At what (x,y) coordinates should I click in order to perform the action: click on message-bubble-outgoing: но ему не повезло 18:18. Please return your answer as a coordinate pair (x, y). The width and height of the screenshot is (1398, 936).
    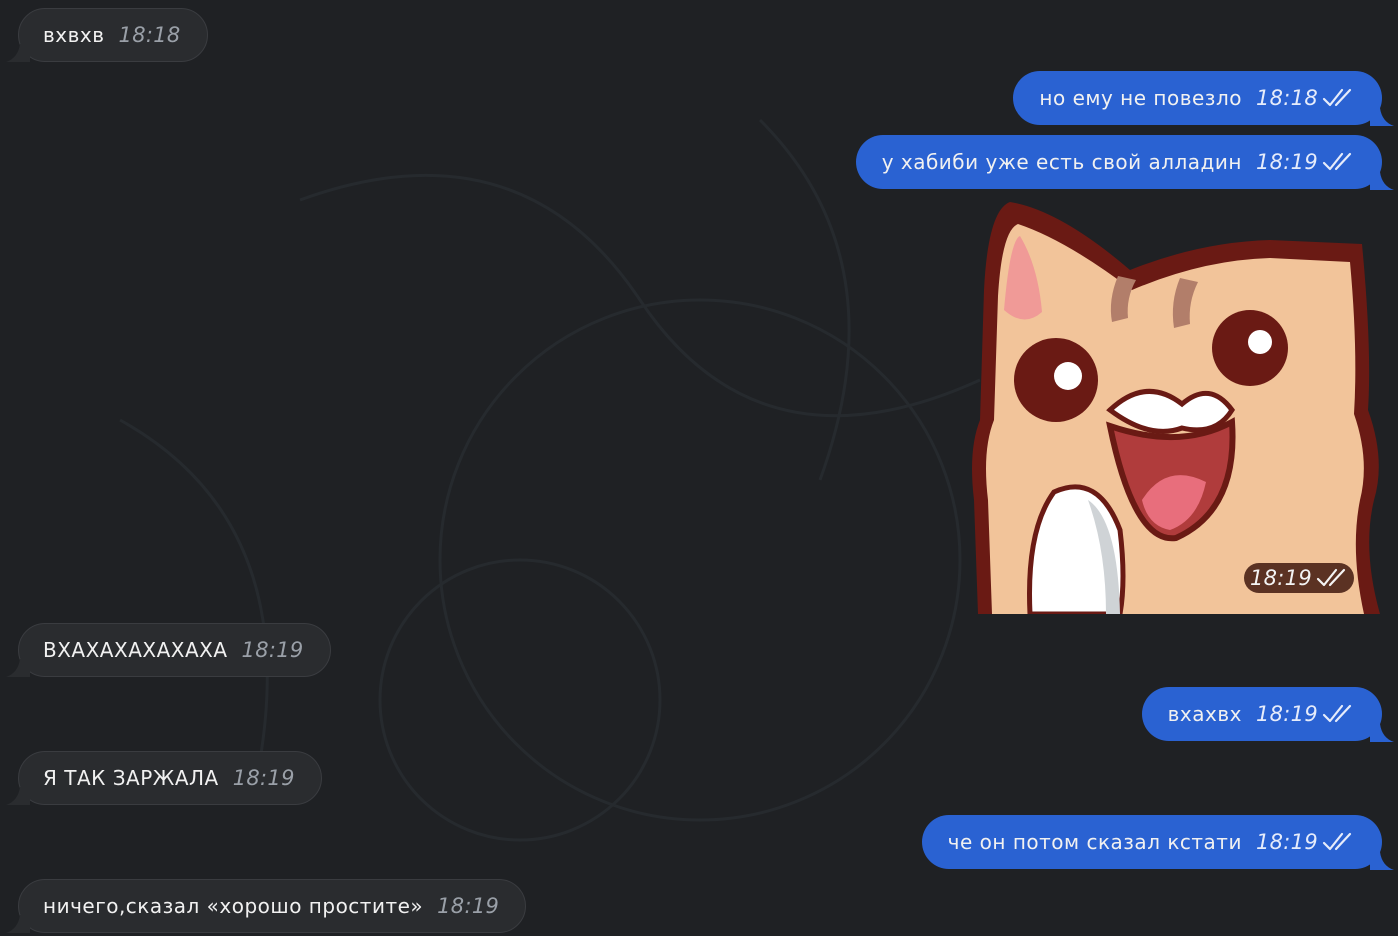
    Looking at the image, I should click on (1203, 98).